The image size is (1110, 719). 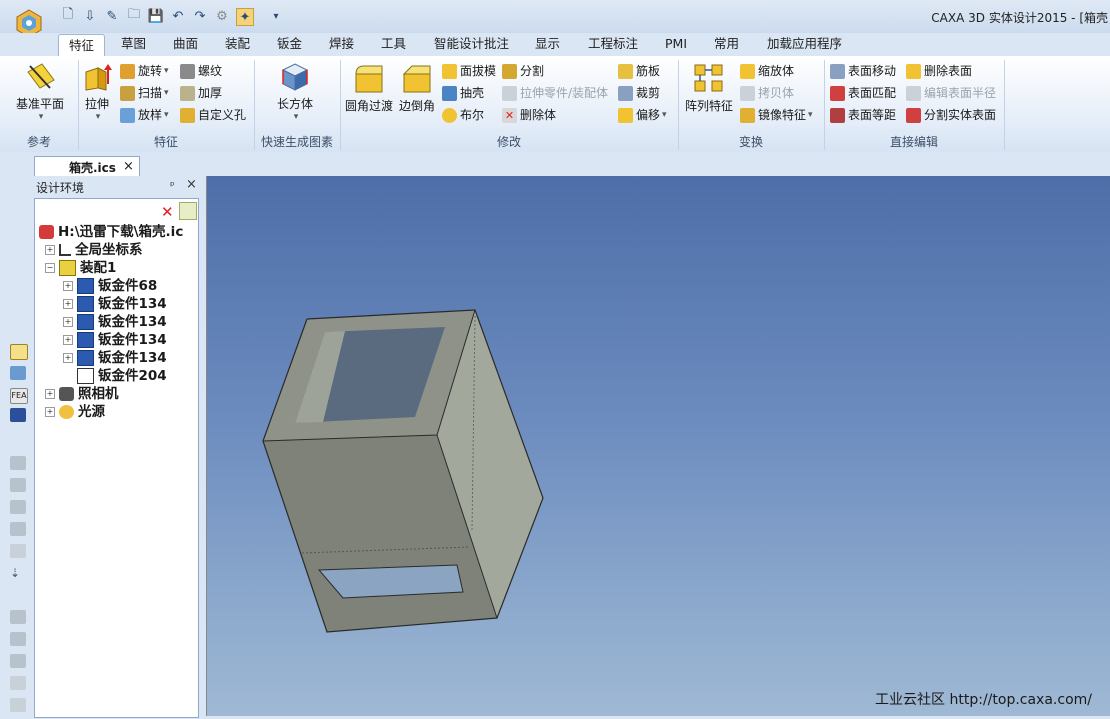 What do you see at coordinates (201, 93) in the screenshot?
I see `thicken-button: 加厚` at bounding box center [201, 93].